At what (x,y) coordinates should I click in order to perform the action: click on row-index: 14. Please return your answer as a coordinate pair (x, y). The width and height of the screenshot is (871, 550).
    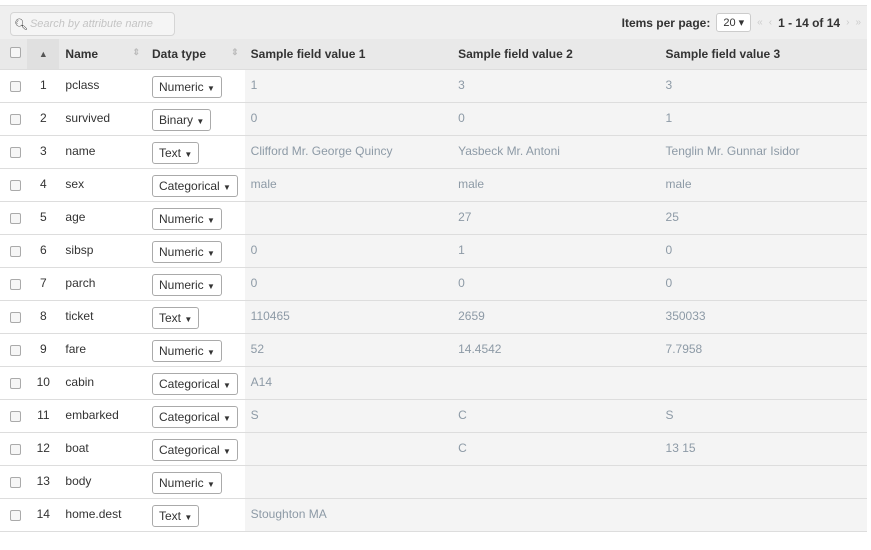
    Looking at the image, I should click on (43, 515).